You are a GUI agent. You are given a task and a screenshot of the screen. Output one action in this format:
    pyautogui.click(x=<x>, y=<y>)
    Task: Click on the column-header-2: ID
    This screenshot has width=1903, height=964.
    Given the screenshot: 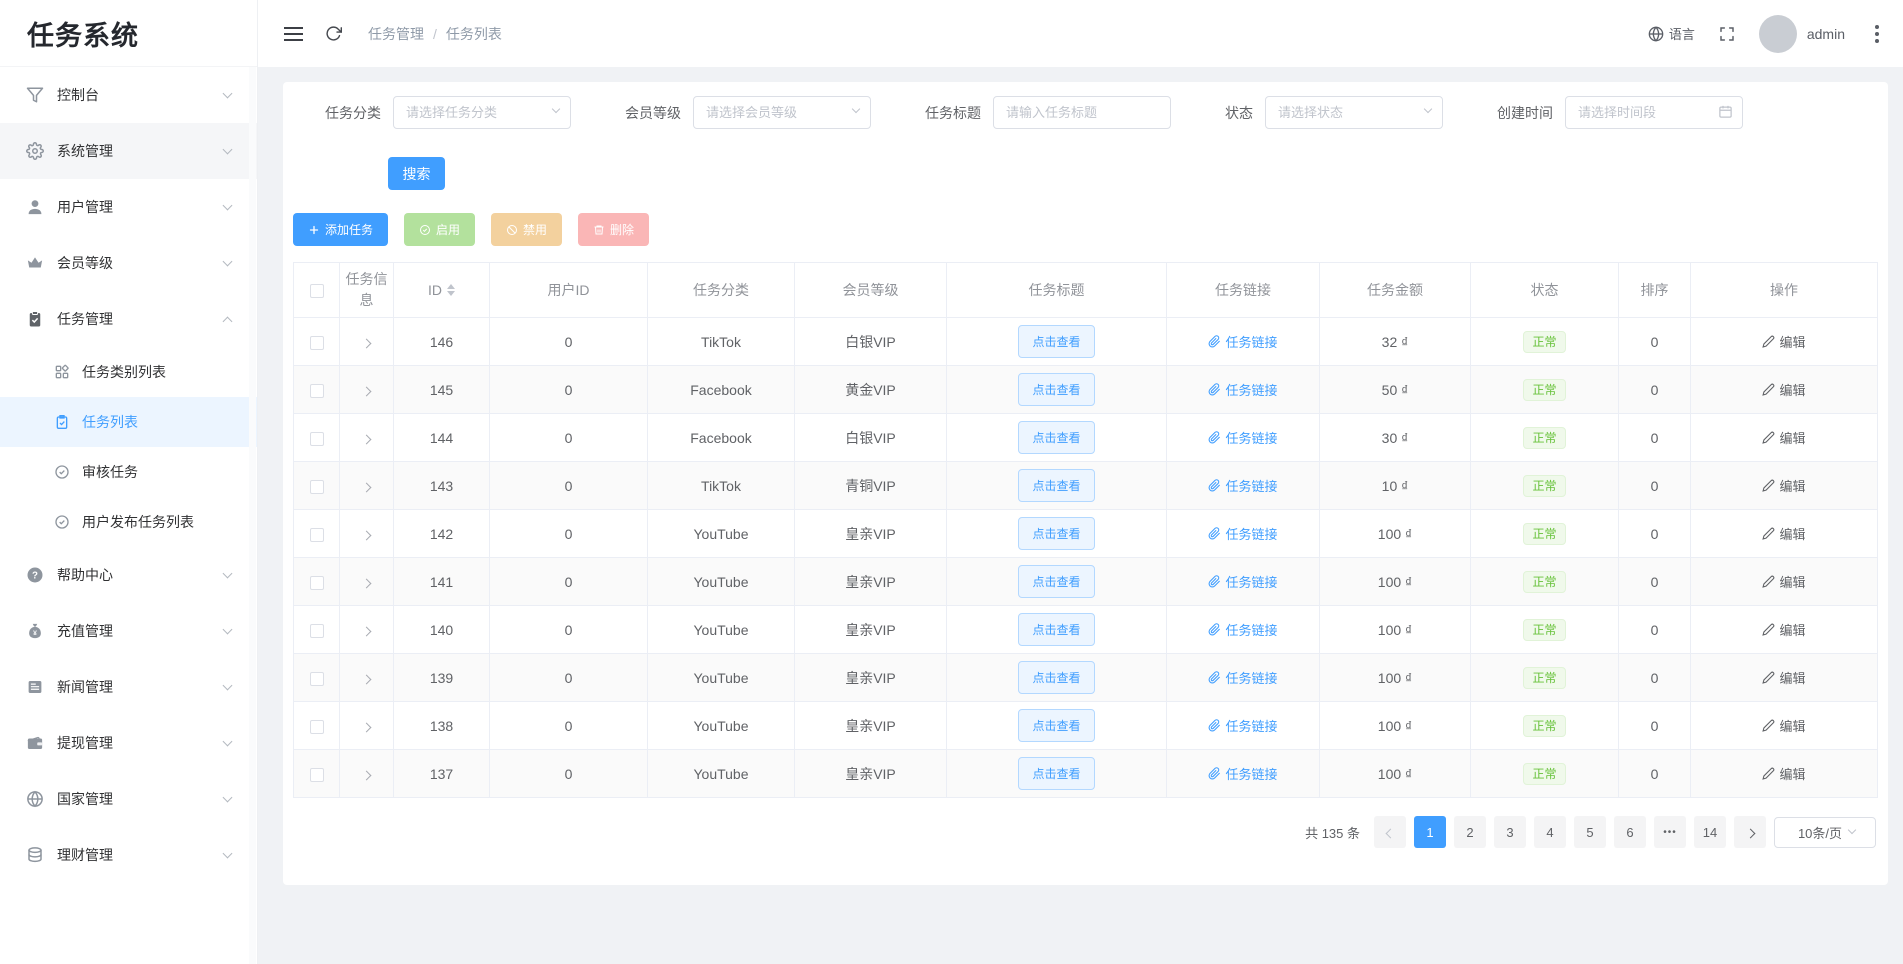 What is the action you would take?
    pyautogui.click(x=441, y=290)
    